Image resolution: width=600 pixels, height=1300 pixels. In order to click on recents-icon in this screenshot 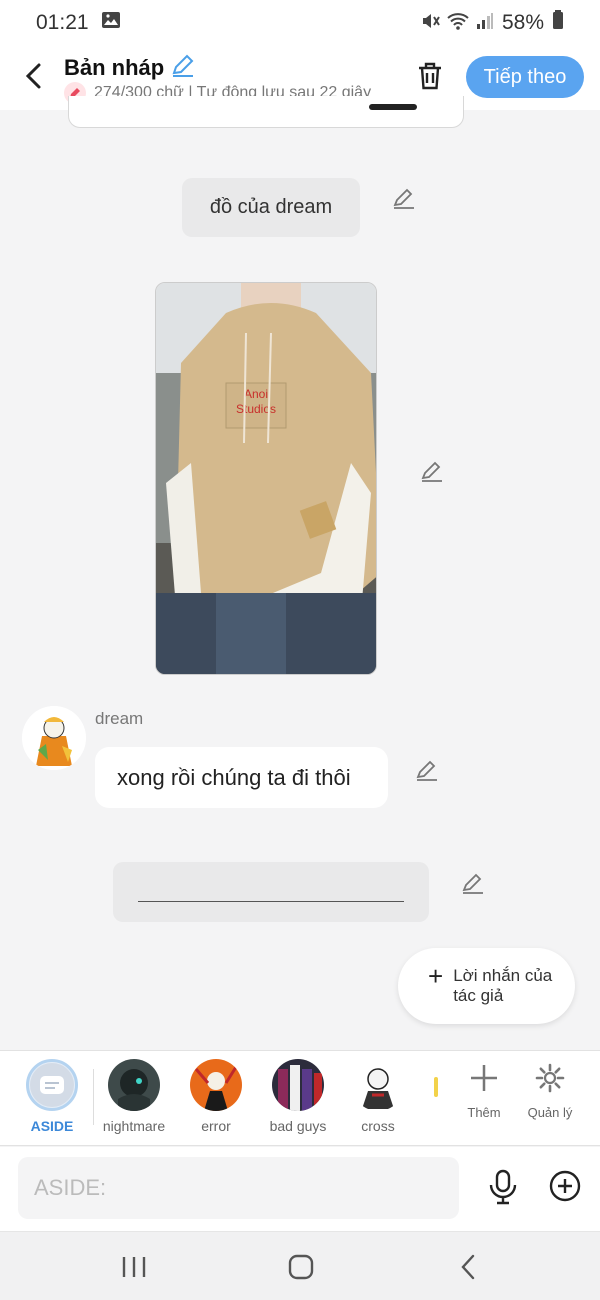, I will do `click(134, 1267)`.